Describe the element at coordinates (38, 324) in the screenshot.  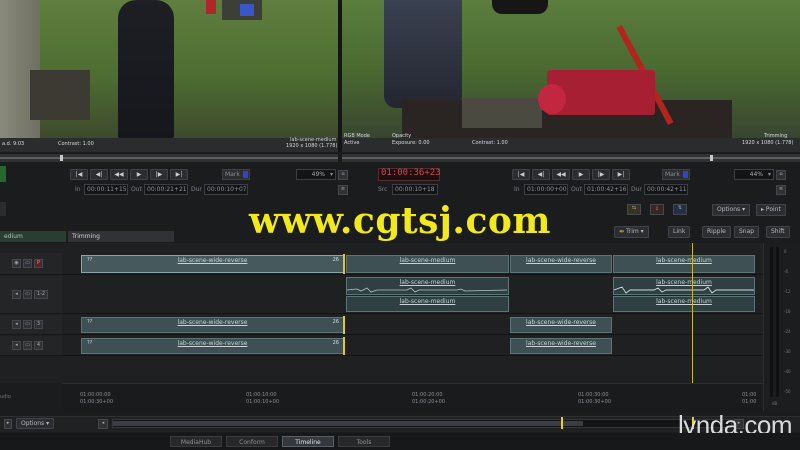
I see `audio3-patch: 3` at that location.